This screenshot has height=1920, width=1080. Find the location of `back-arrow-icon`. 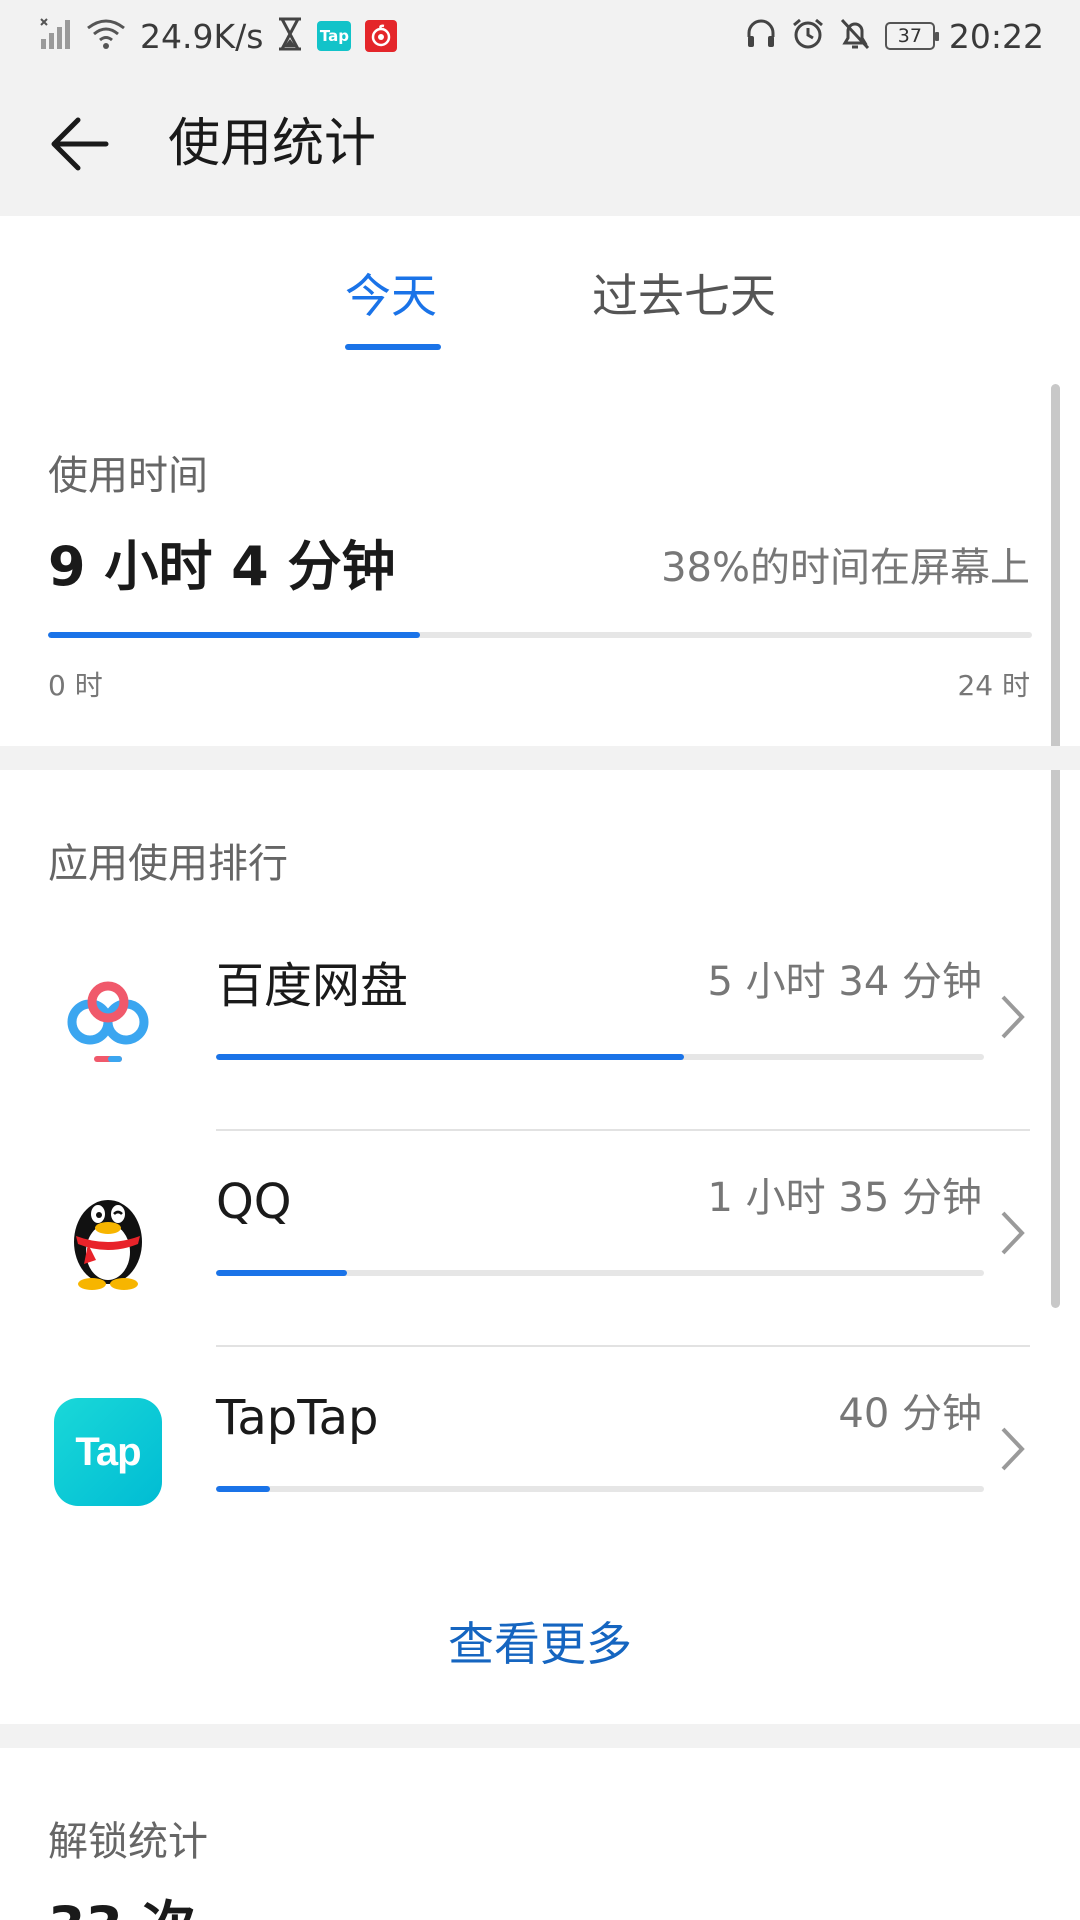

back-arrow-icon is located at coordinates (80, 144).